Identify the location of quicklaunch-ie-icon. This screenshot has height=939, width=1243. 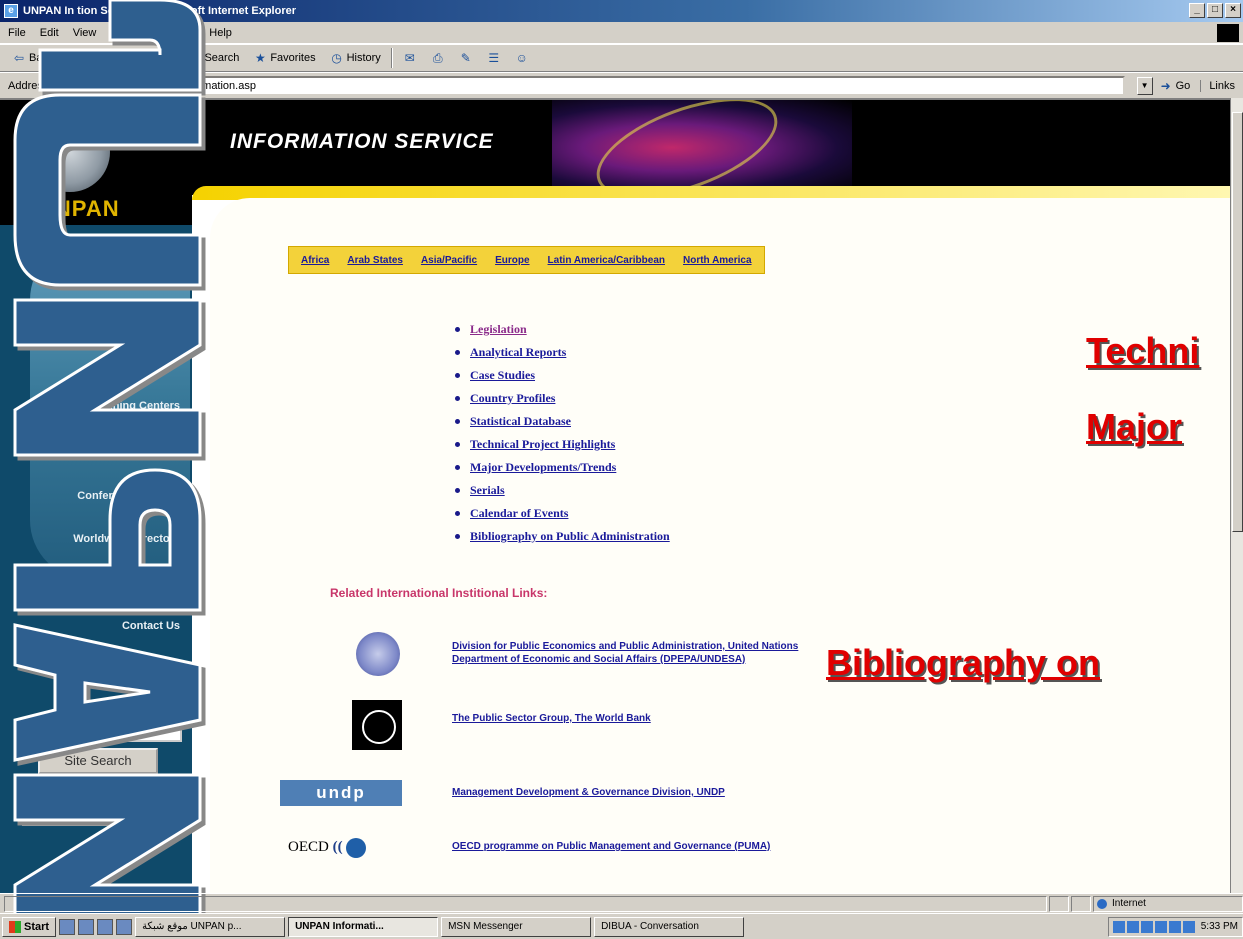
(86, 926).